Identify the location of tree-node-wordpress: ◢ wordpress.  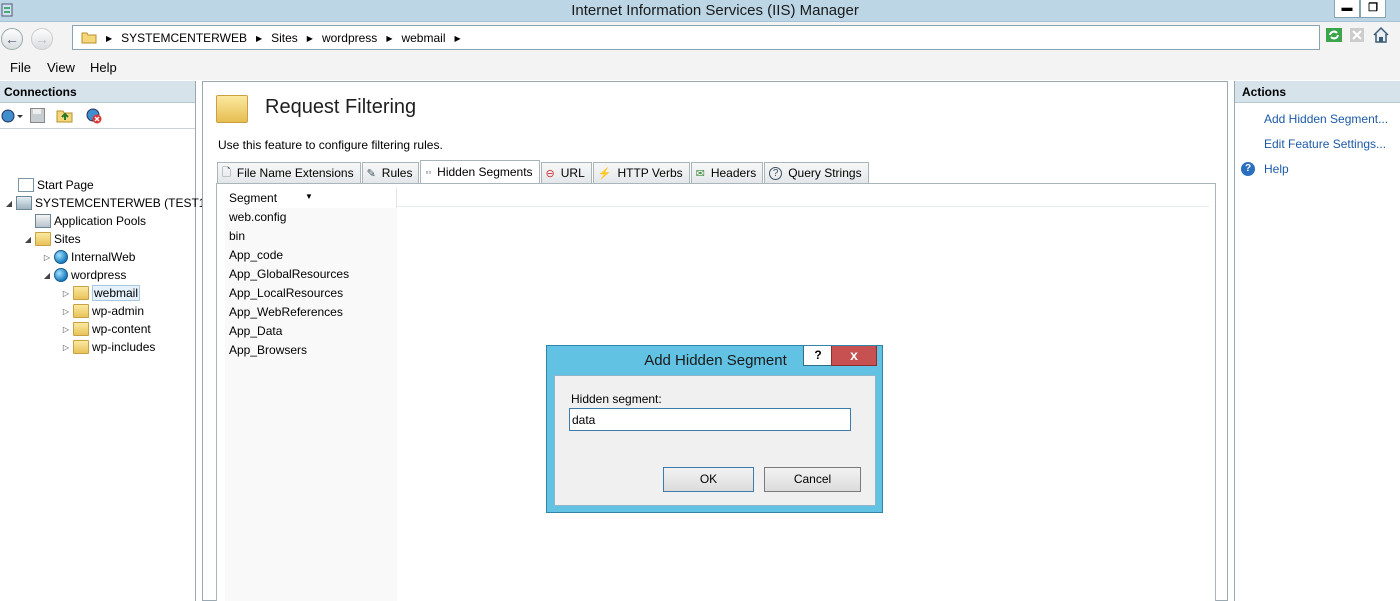
(84, 275).